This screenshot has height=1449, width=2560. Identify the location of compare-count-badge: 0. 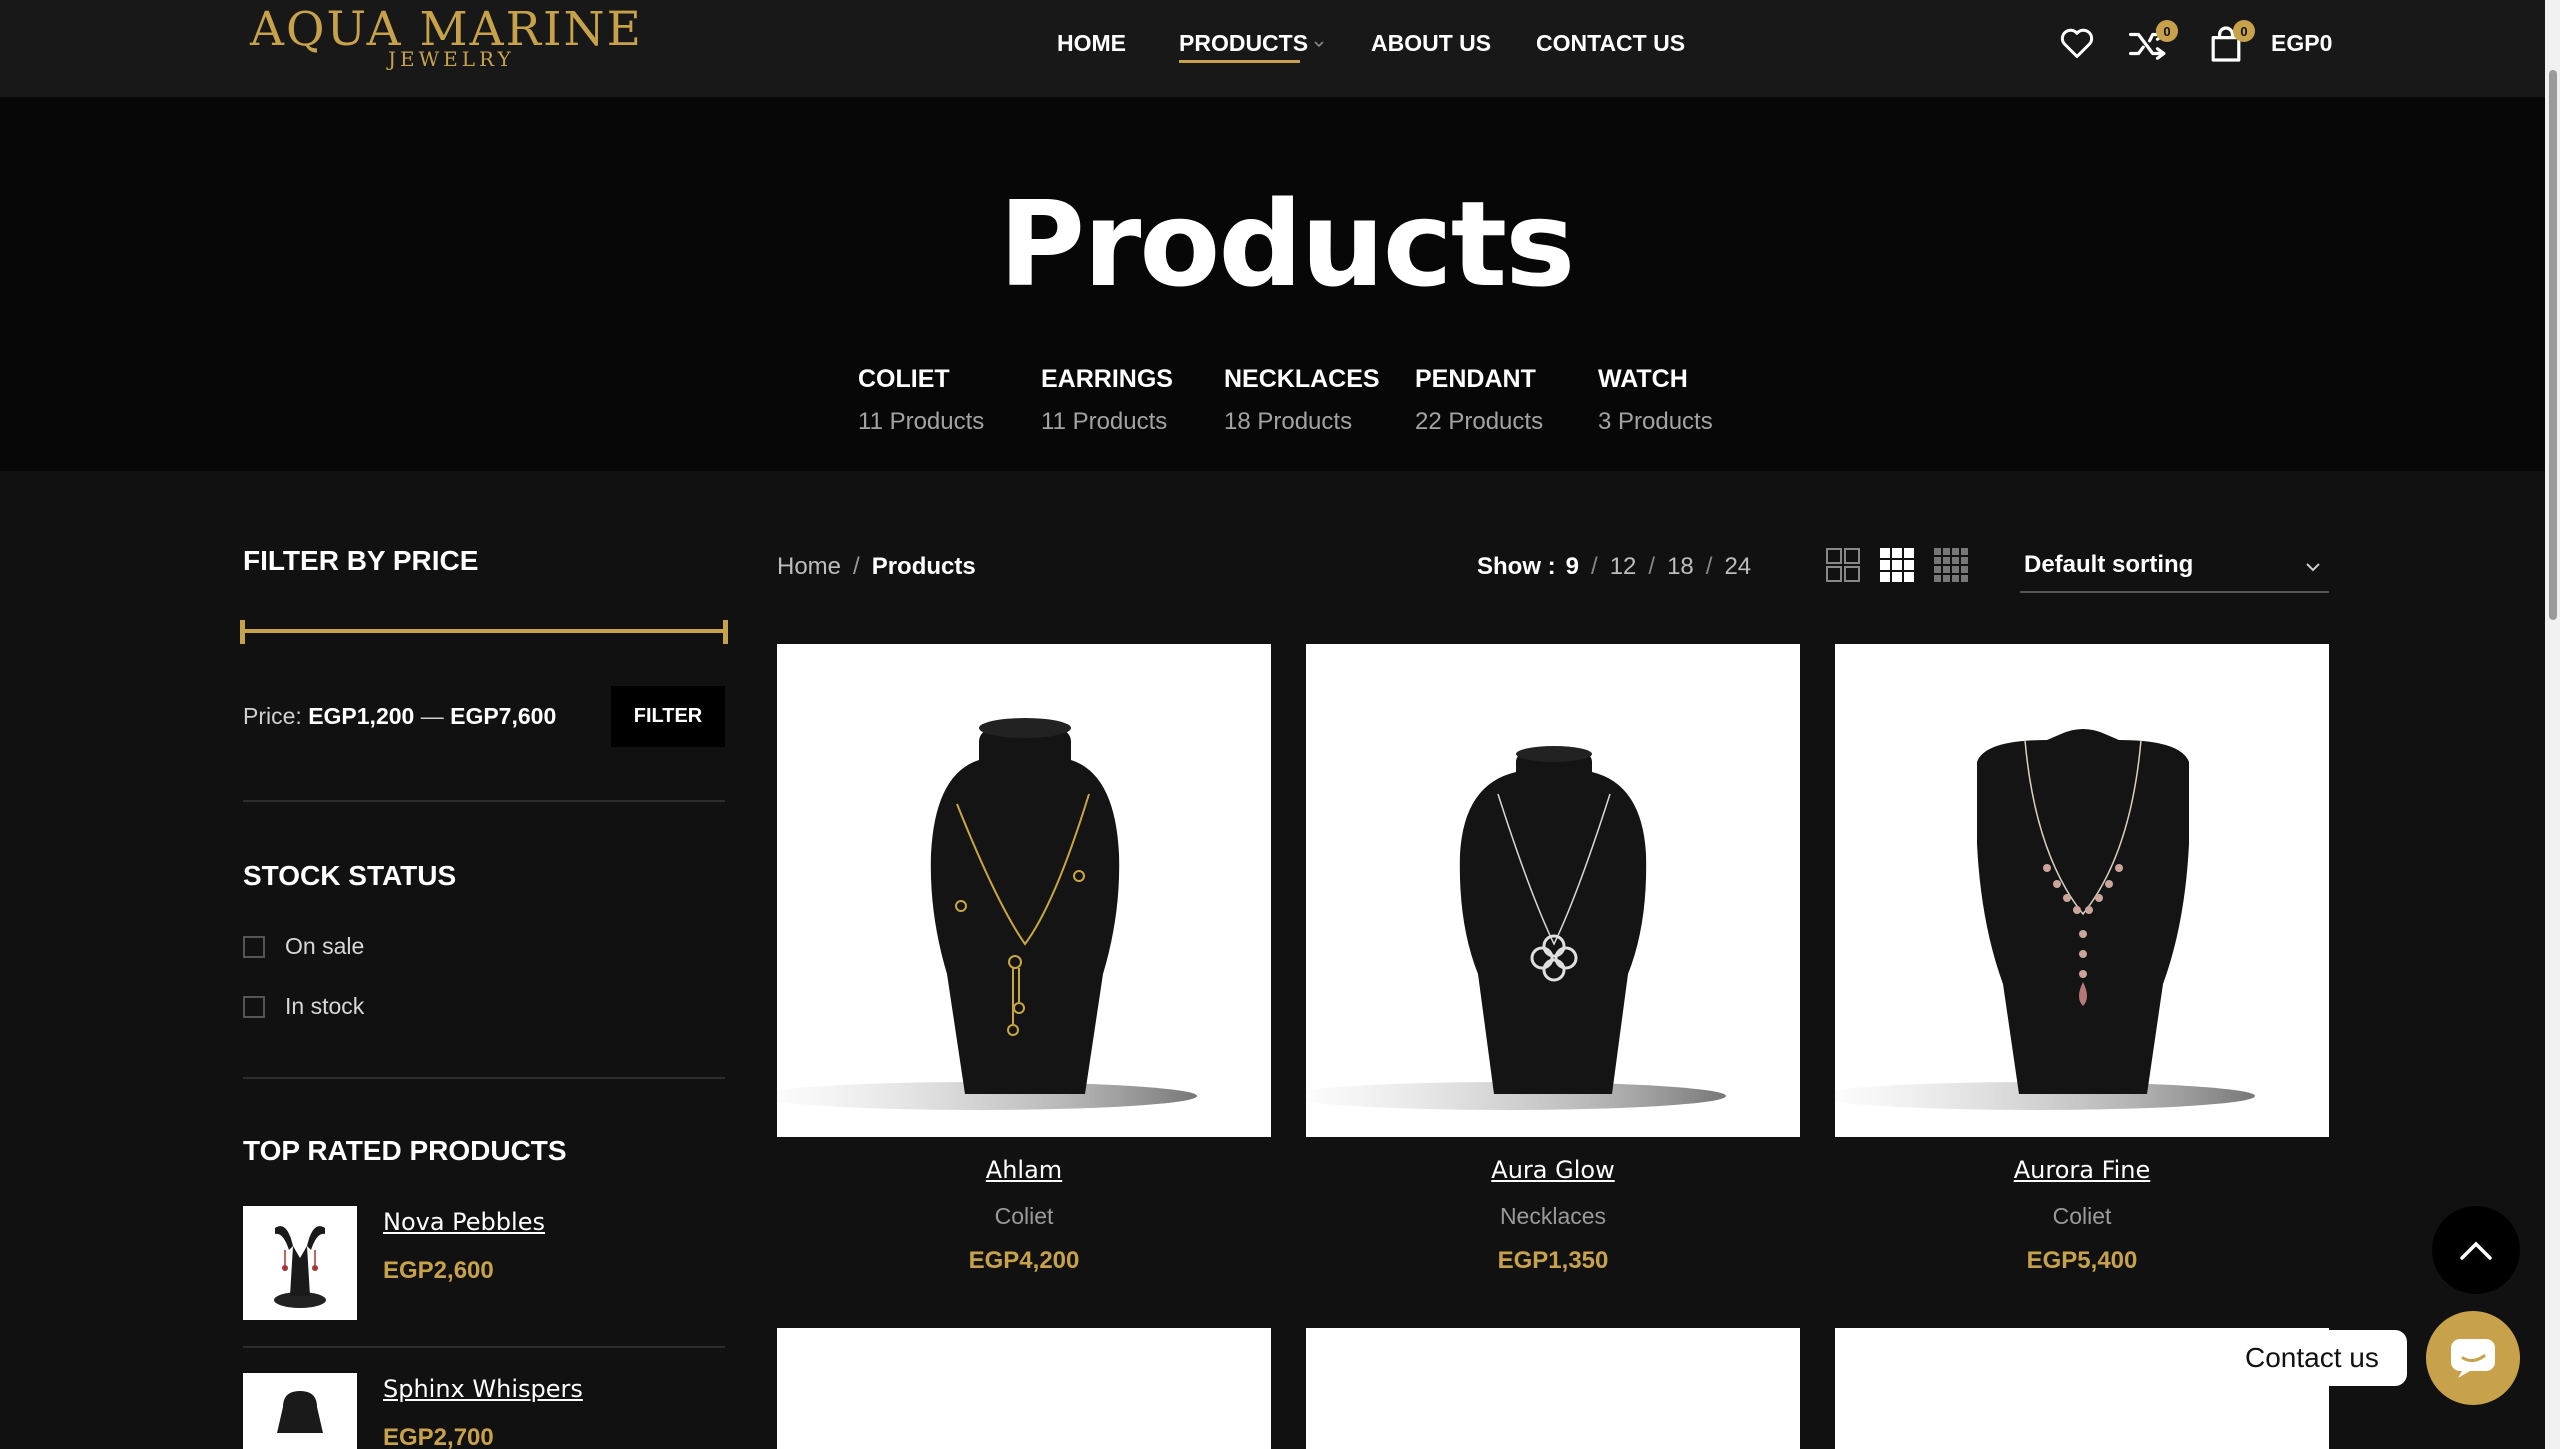
(2167, 31).